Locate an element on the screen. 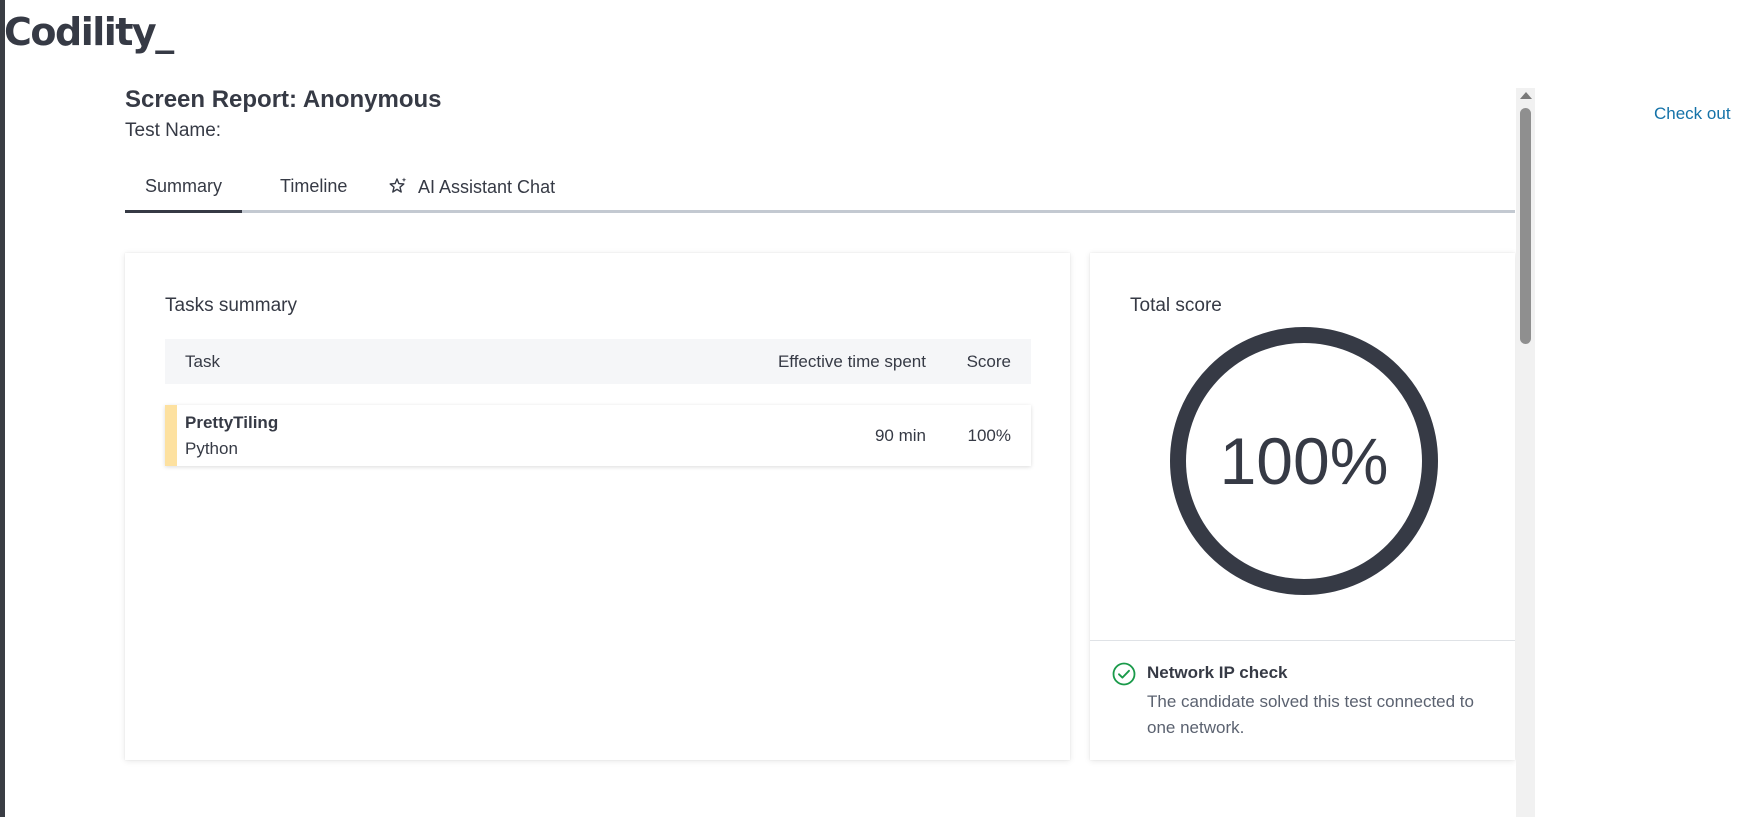 Image resolution: width=1738 pixels, height=817 pixels. sparkle-star-icon is located at coordinates (398, 186).